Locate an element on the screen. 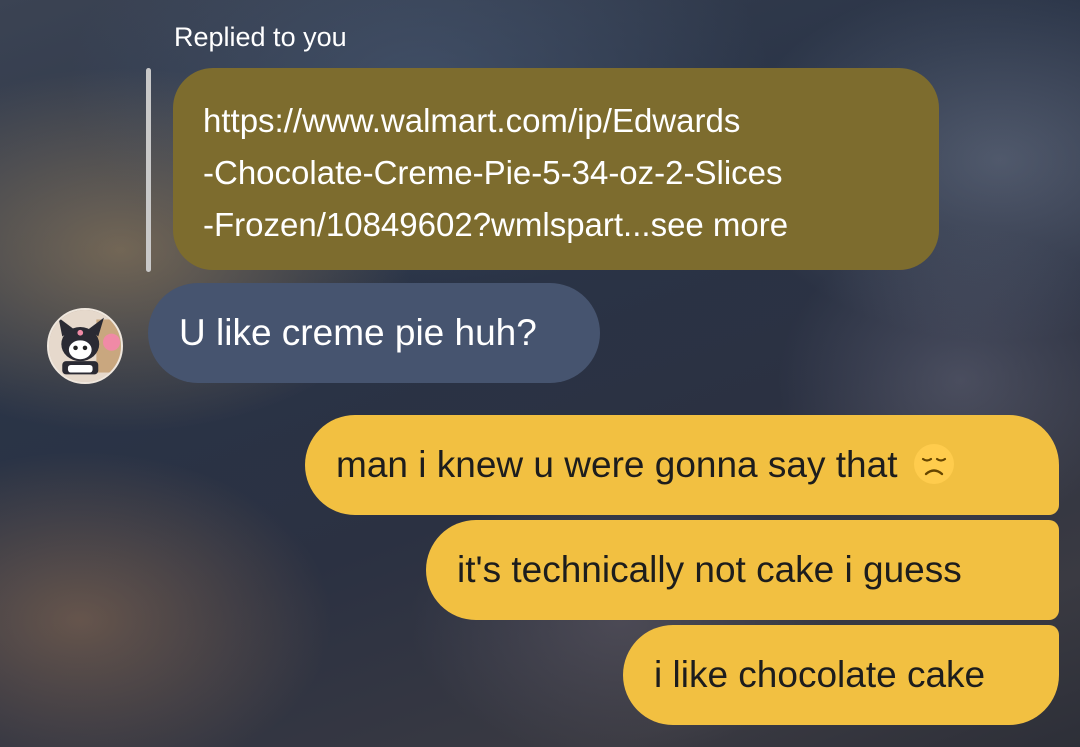 Image resolution: width=1080 pixels, height=747 pixels. quoted-line: https://www.walmart.com/ip/Edwards is located at coordinates (472, 120).